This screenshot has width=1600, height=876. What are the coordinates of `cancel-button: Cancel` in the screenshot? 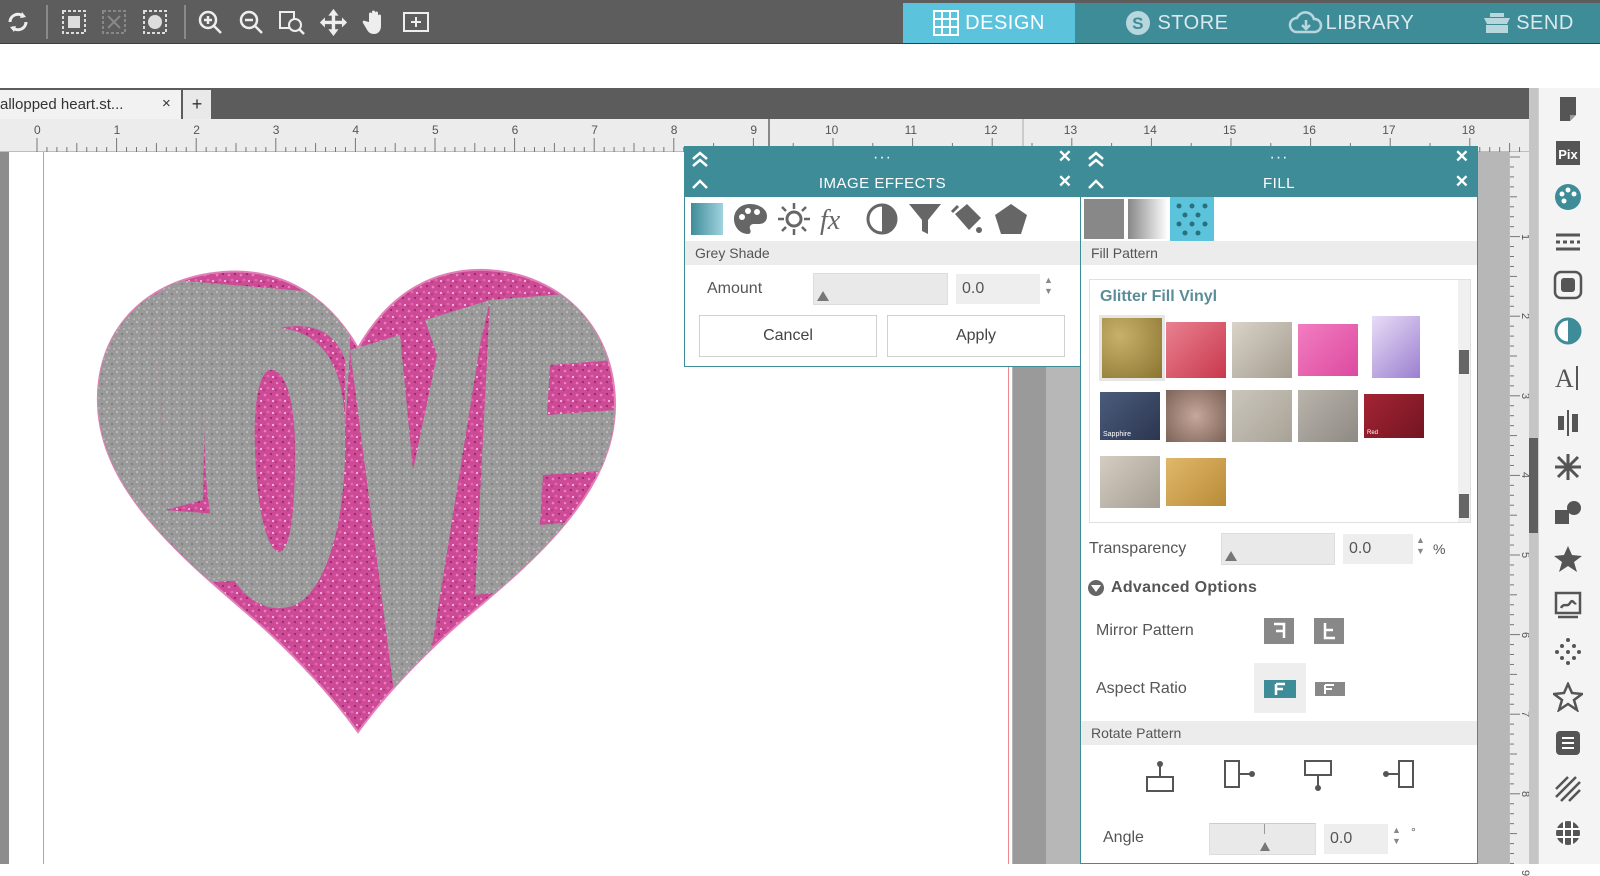 It's located at (788, 336).